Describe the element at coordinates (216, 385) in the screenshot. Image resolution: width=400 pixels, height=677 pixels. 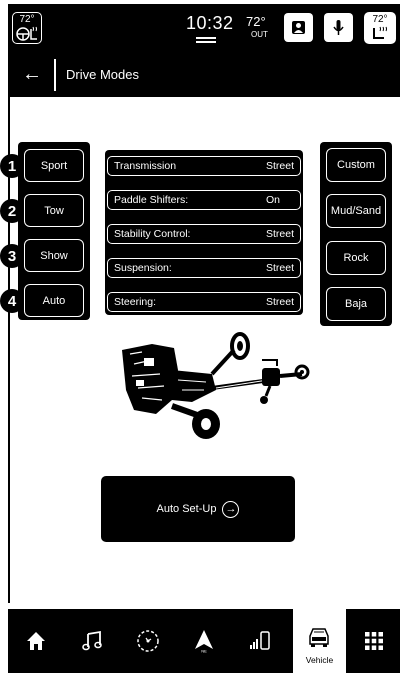
I see `drivetrain-illustration` at that location.